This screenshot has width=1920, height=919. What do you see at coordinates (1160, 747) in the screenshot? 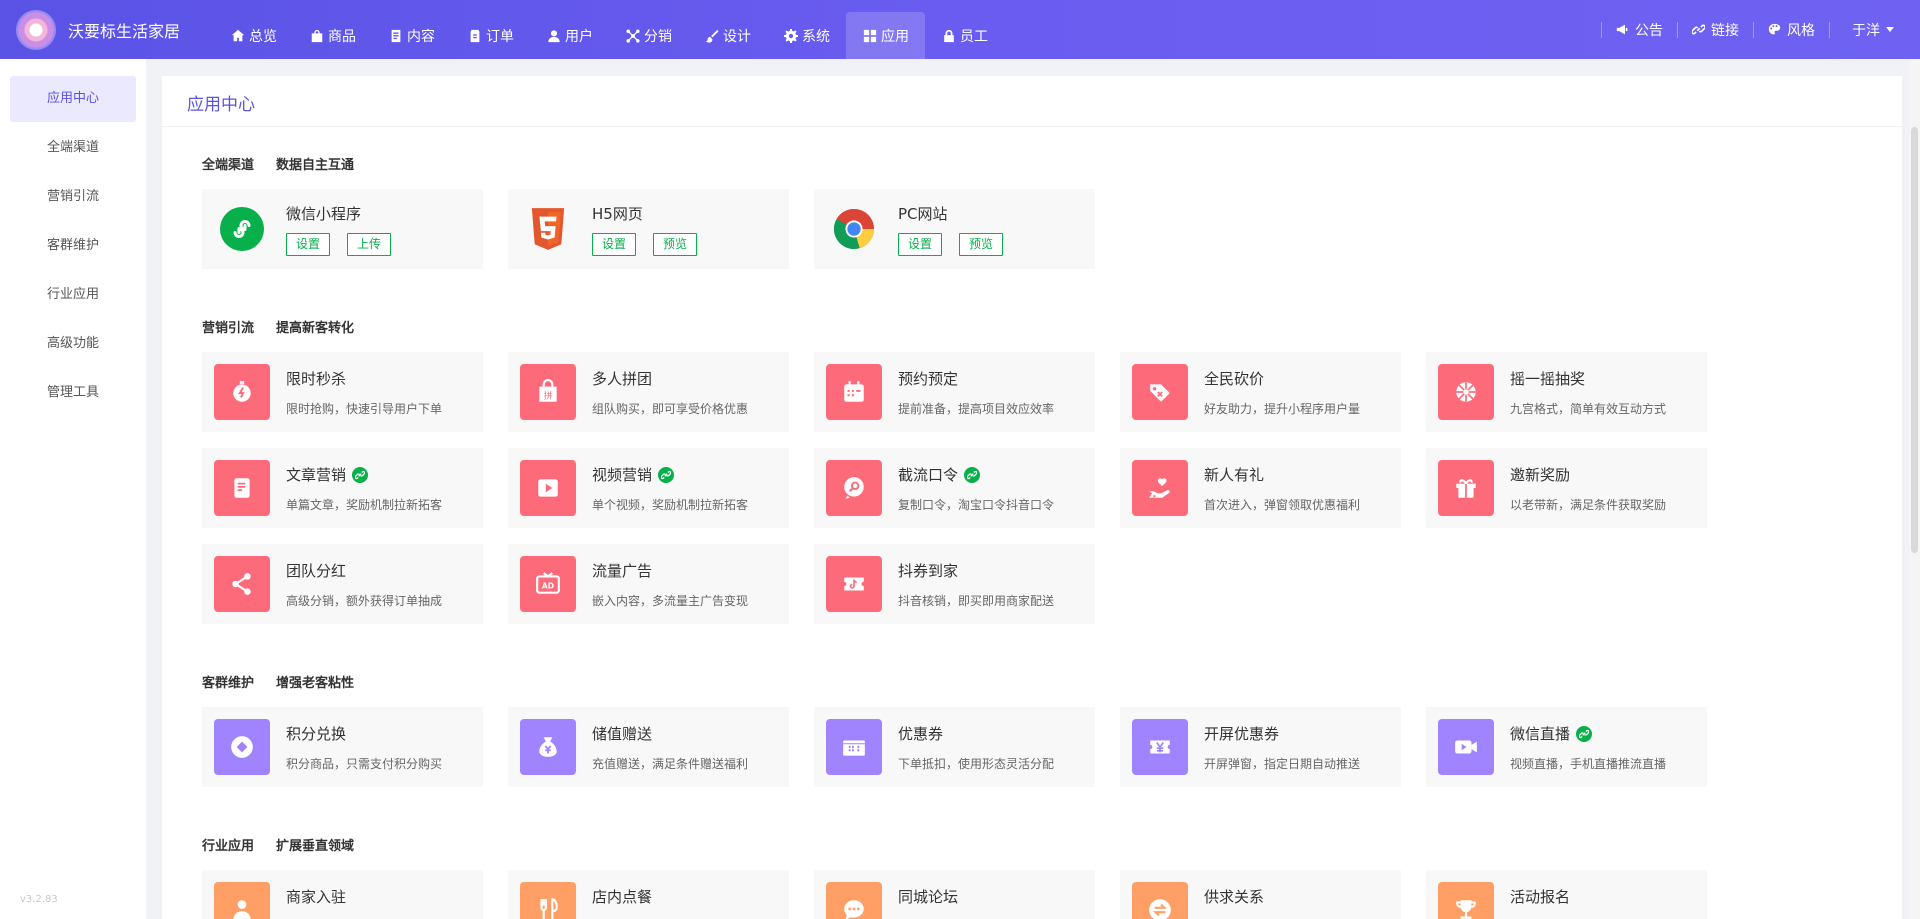
I see `yuan-ticket-icon` at bounding box center [1160, 747].